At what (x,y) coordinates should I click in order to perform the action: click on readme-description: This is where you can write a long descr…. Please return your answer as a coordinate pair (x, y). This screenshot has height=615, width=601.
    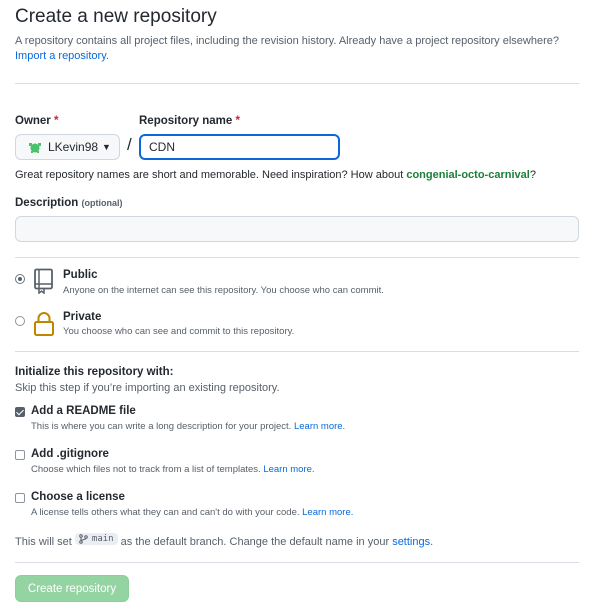
    Looking at the image, I should click on (188, 426).